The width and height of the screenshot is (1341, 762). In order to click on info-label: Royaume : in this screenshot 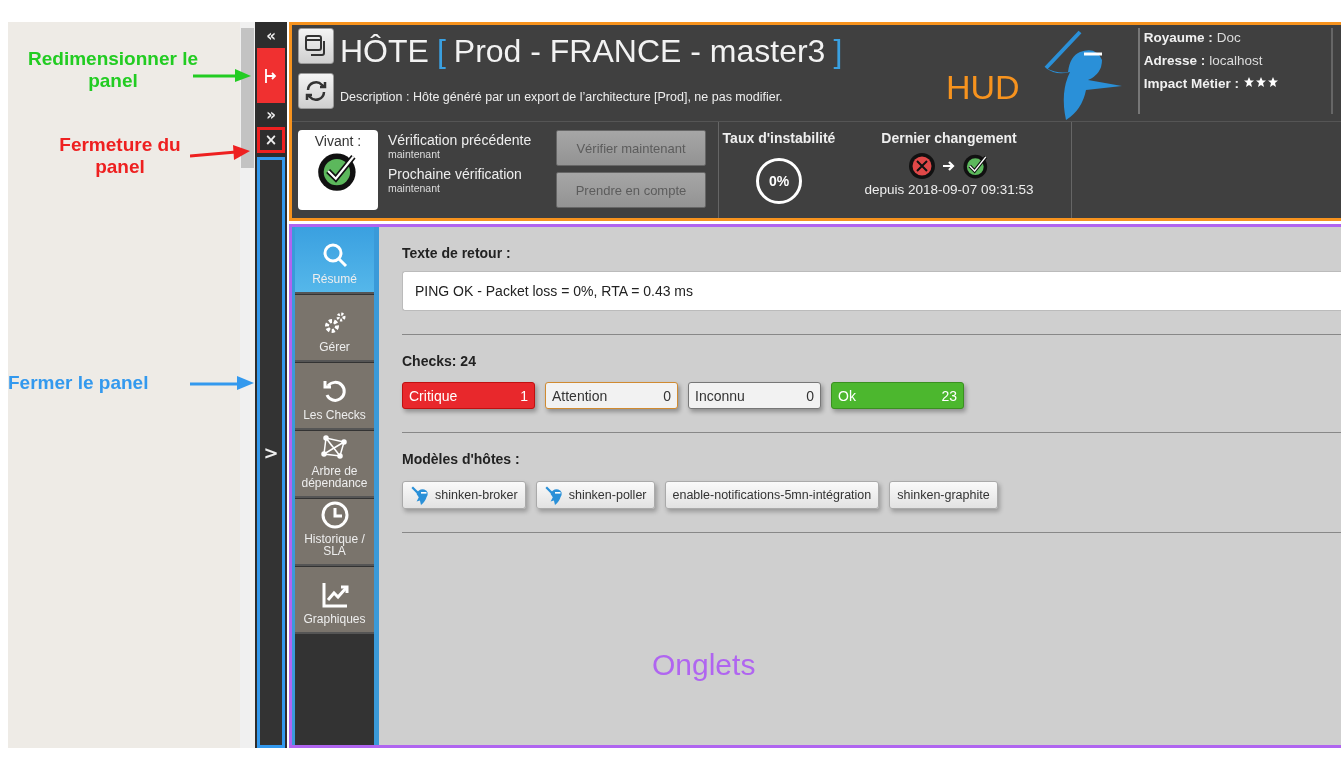, I will do `click(1178, 37)`.